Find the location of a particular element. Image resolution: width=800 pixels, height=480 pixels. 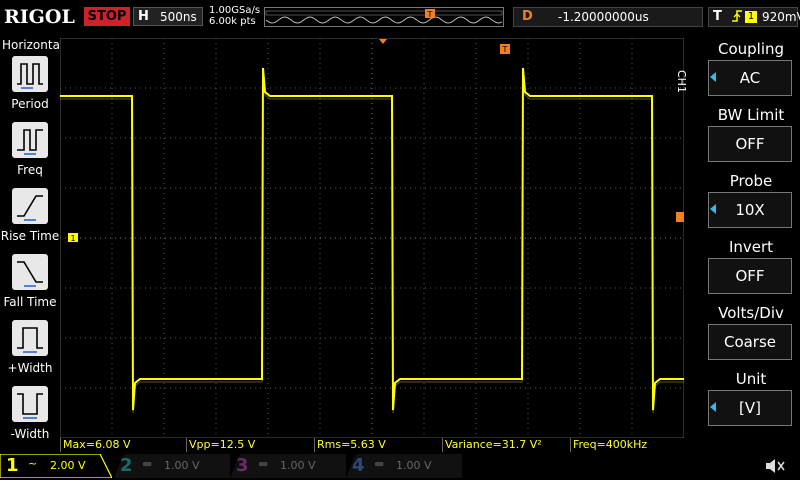

trigger-time-marker: T is located at coordinates (505, 49).